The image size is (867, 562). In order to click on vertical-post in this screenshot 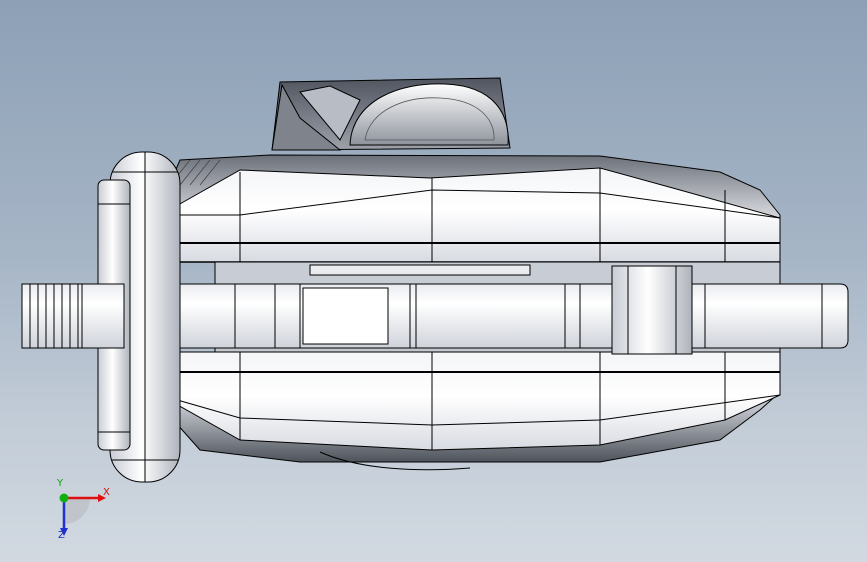, I will do `click(652, 310)`.